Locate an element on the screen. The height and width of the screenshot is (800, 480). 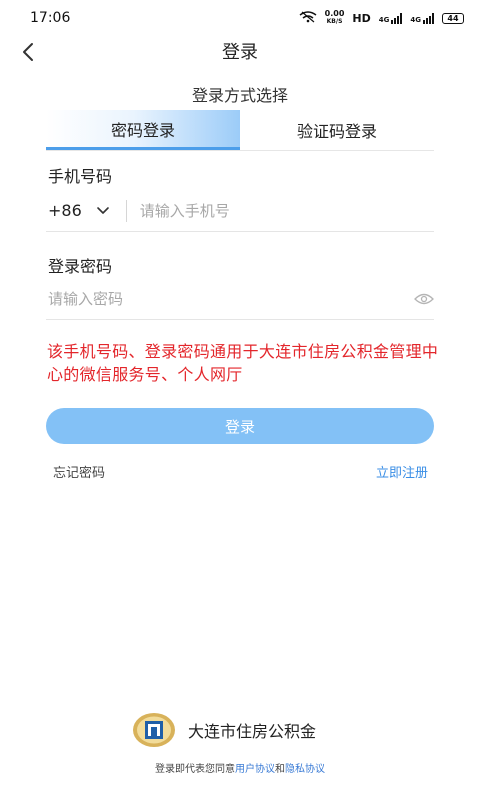
privacy-agreement-link: 隐私协议 is located at coordinates (305, 769).